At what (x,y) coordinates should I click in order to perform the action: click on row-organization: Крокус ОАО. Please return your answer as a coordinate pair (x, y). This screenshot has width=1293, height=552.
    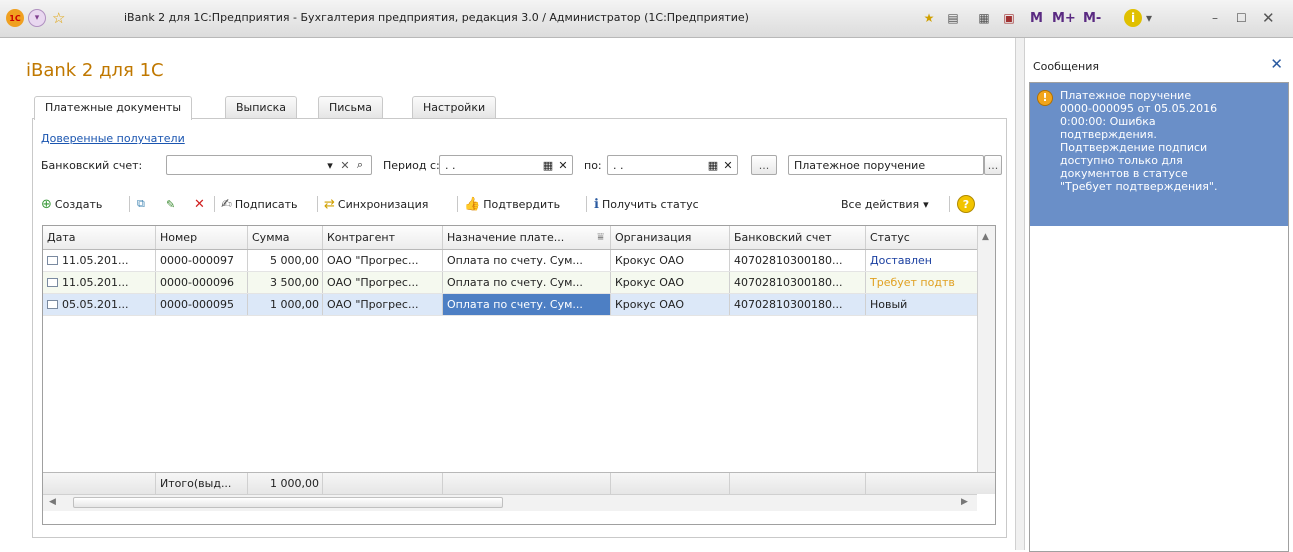
    Looking at the image, I should click on (670, 260).